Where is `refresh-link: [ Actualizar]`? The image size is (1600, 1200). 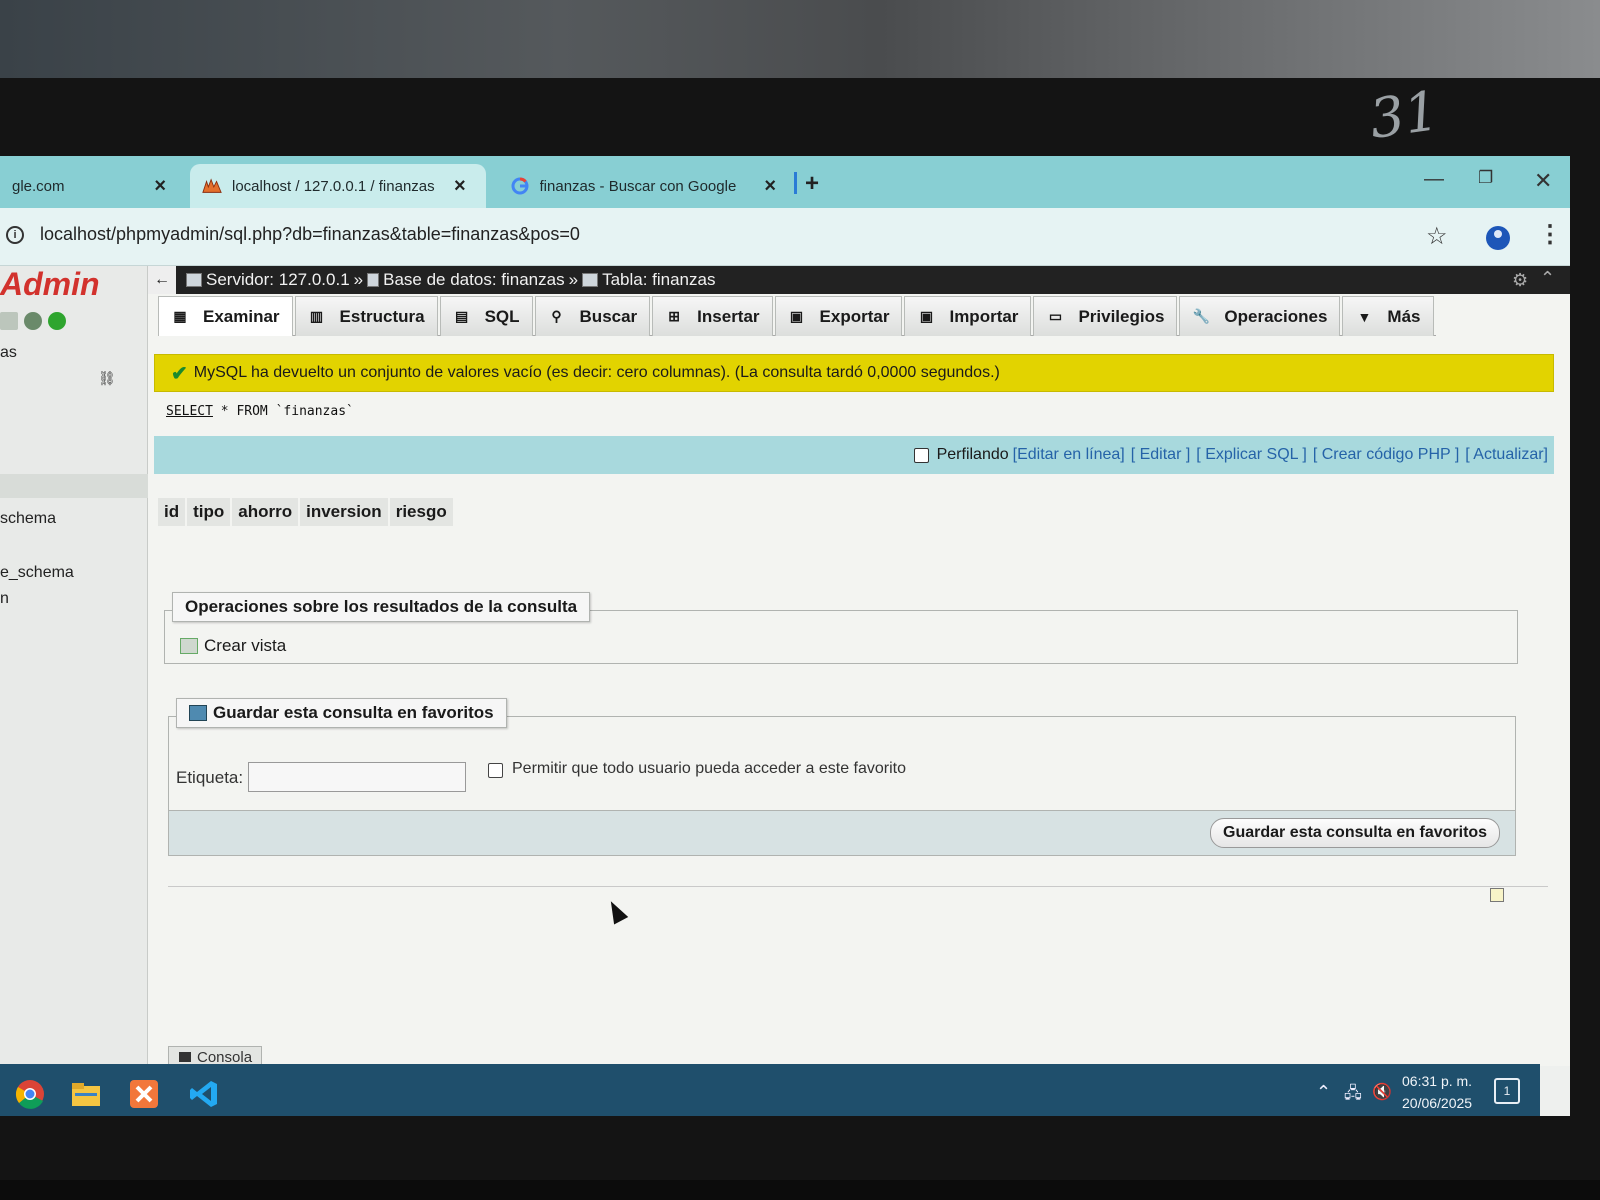 refresh-link: [ Actualizar] is located at coordinates (1506, 455).